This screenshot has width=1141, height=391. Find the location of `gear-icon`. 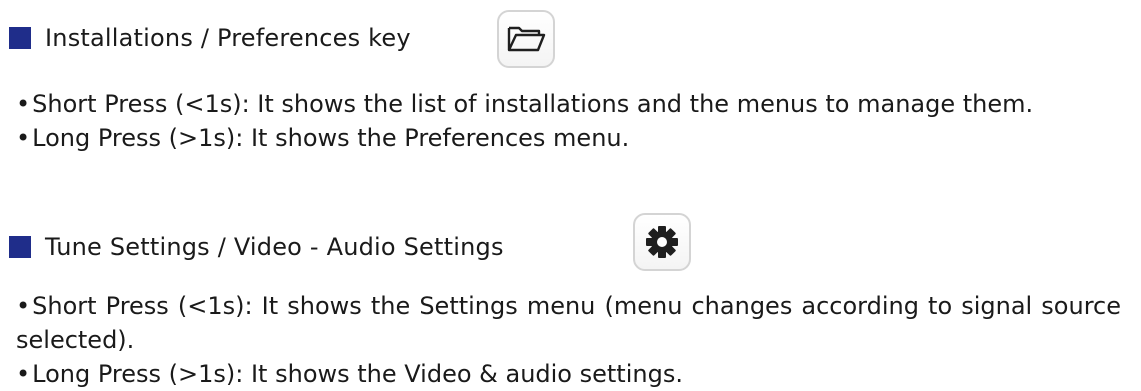

gear-icon is located at coordinates (662, 242).